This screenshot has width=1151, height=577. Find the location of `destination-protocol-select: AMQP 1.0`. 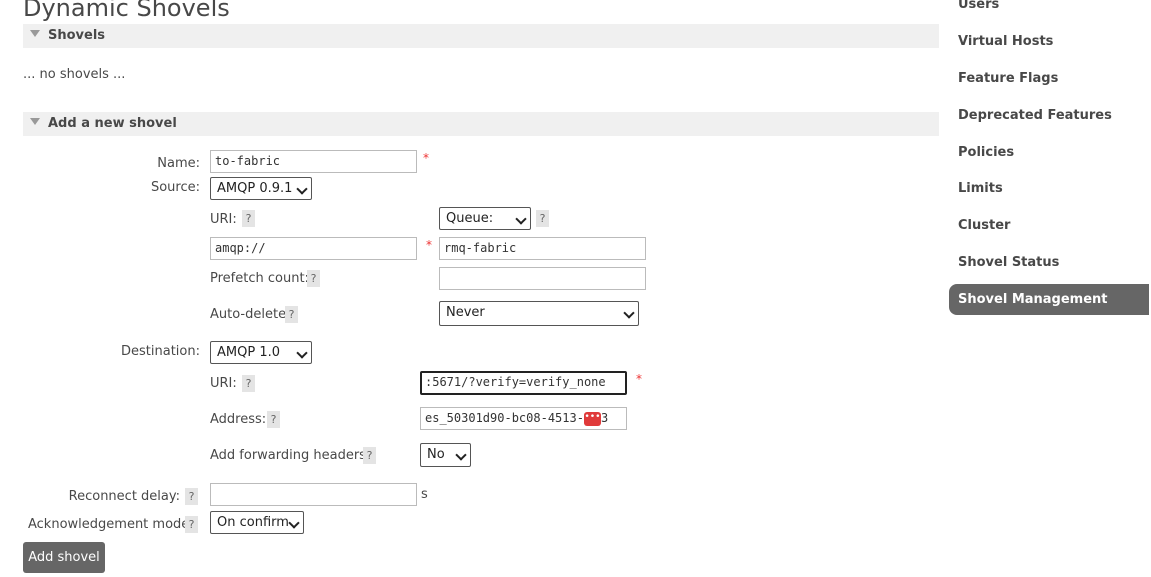

destination-protocol-select: AMQP 1.0 is located at coordinates (261, 352).